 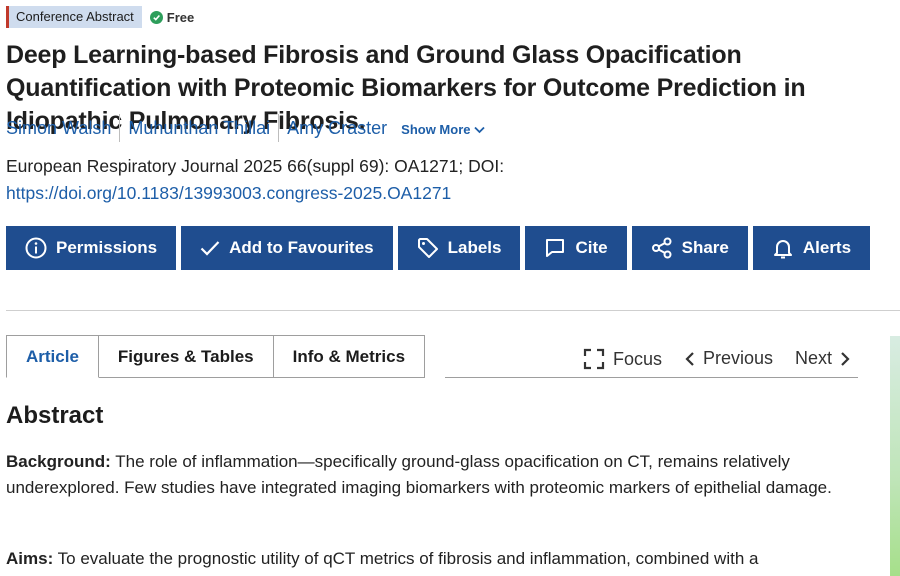 What do you see at coordinates (895, 456) in the screenshot?
I see `side-panel-edge` at bounding box center [895, 456].